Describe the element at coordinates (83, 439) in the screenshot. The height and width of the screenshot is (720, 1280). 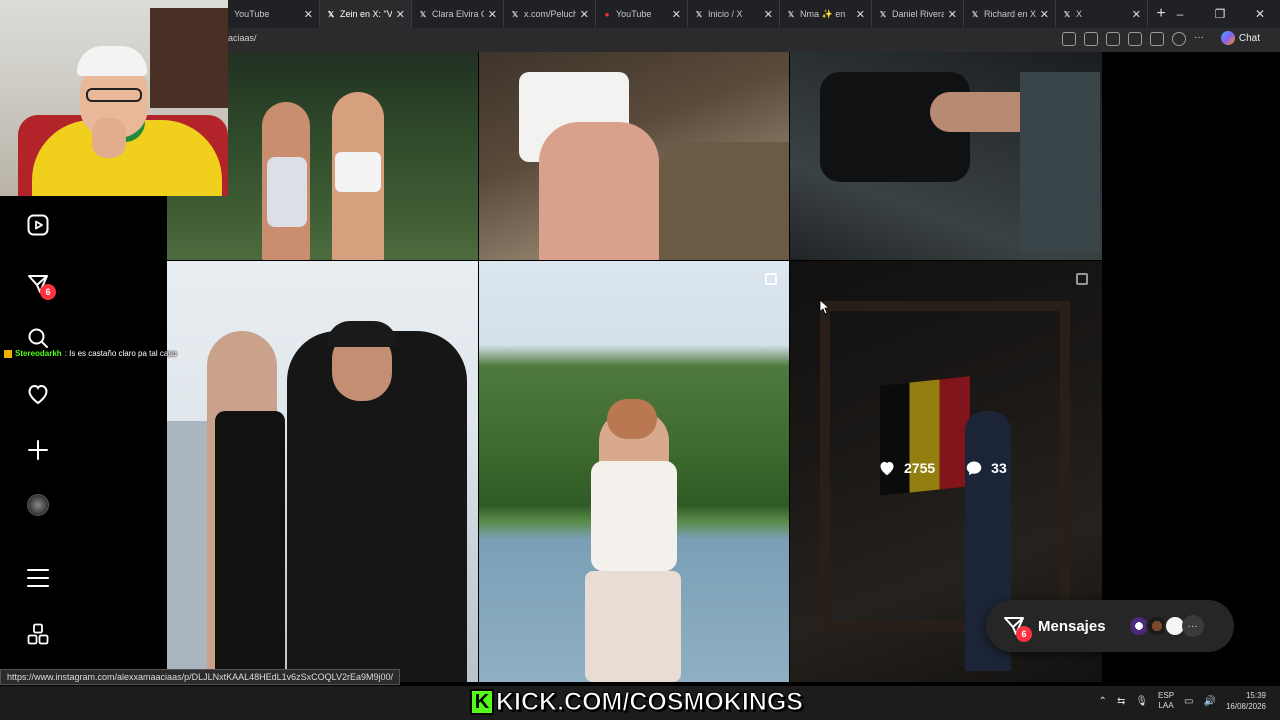
I see `instagram-sidebar: 6` at that location.